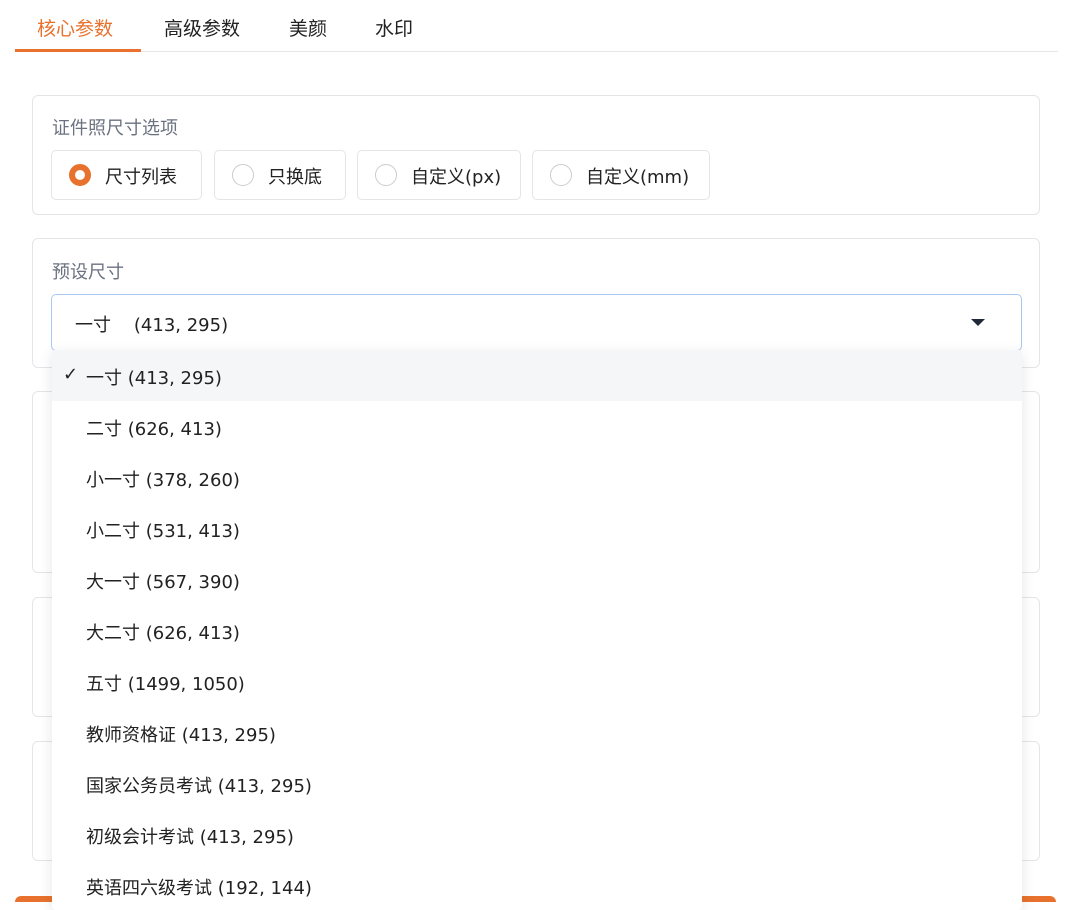 This screenshot has height=910, width=1080. What do you see at coordinates (78, 50) in the screenshot?
I see `active-tab-indicator` at bounding box center [78, 50].